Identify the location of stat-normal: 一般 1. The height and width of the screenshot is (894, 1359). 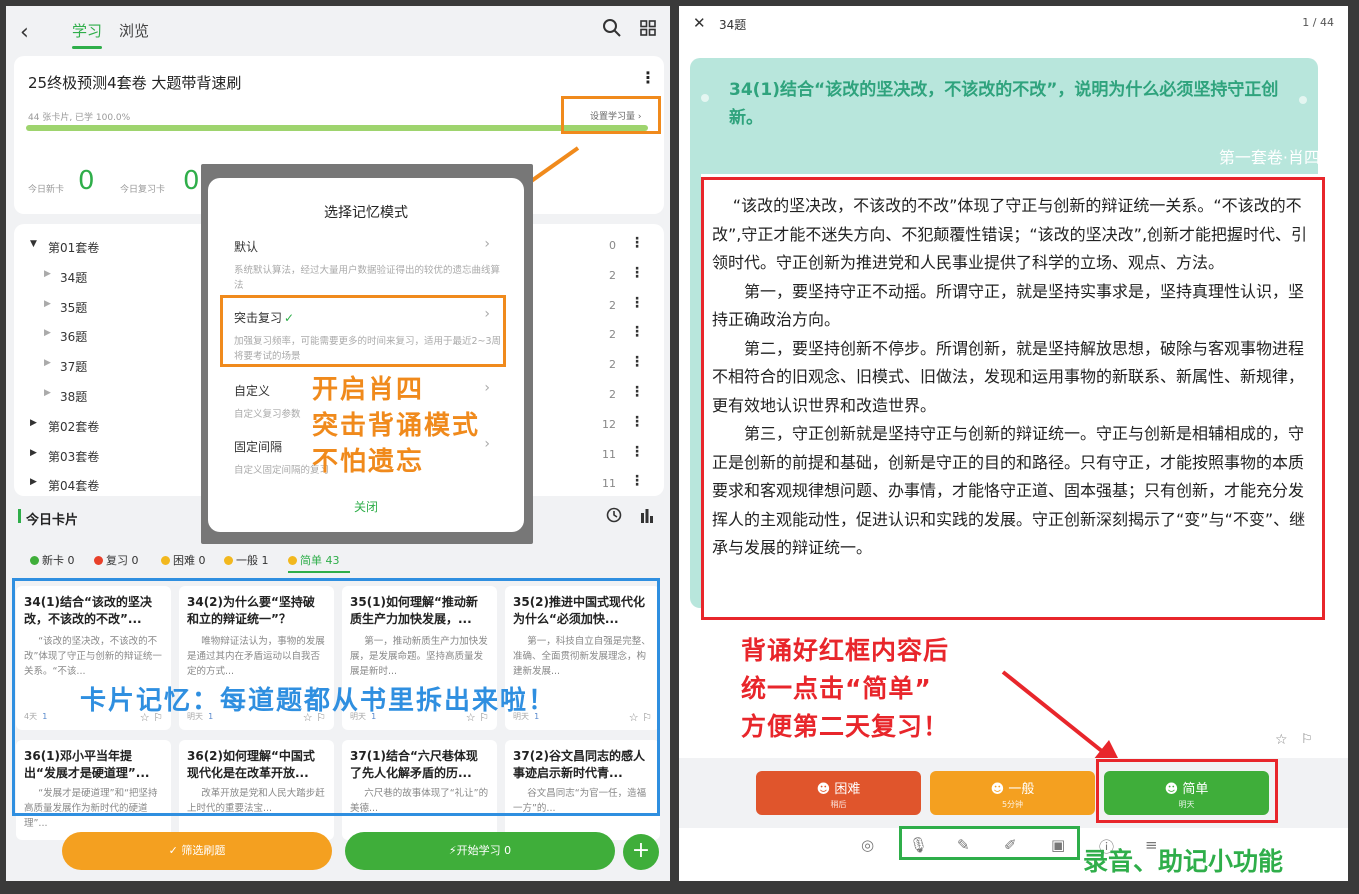
(246, 560).